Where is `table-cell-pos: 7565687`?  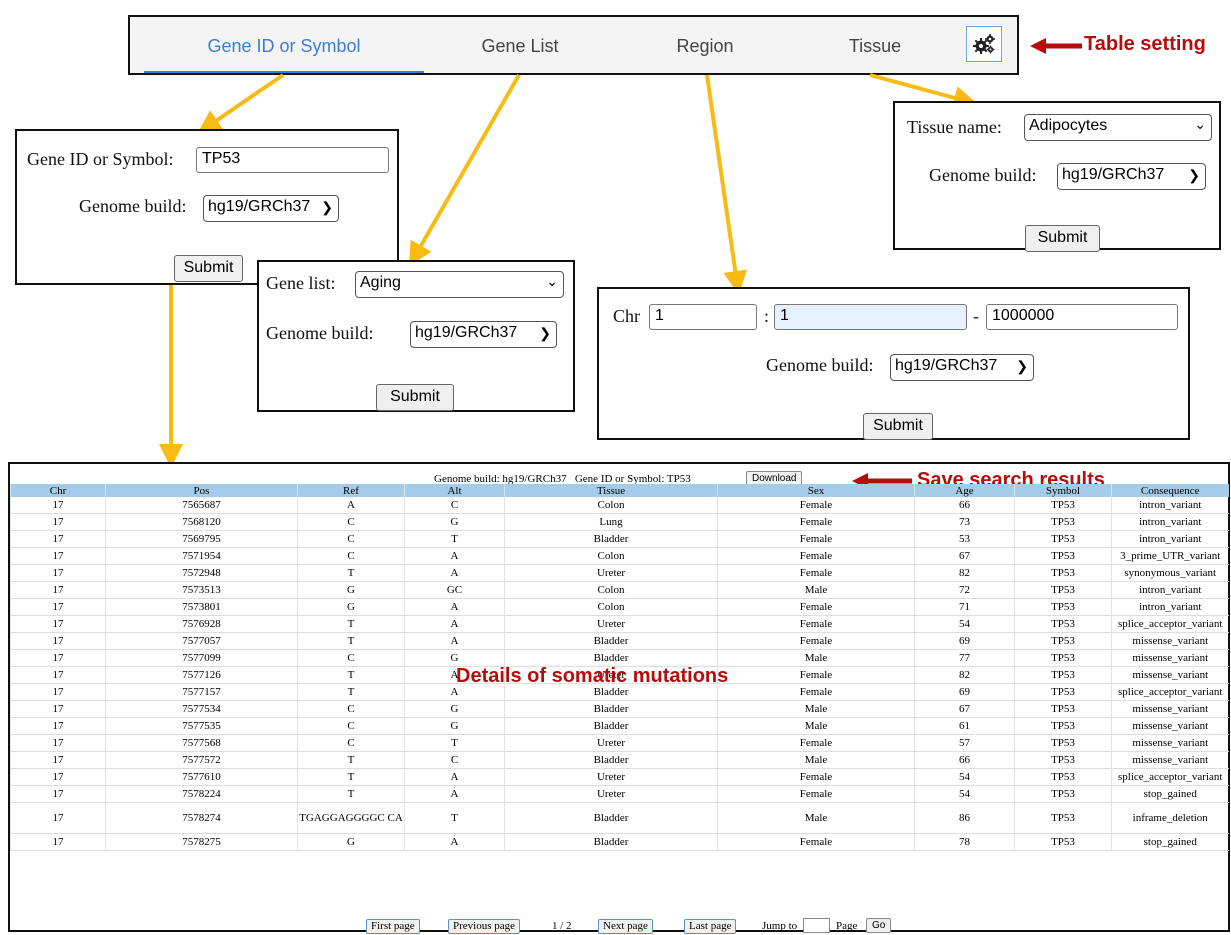 table-cell-pos: 7565687 is located at coordinates (201, 505).